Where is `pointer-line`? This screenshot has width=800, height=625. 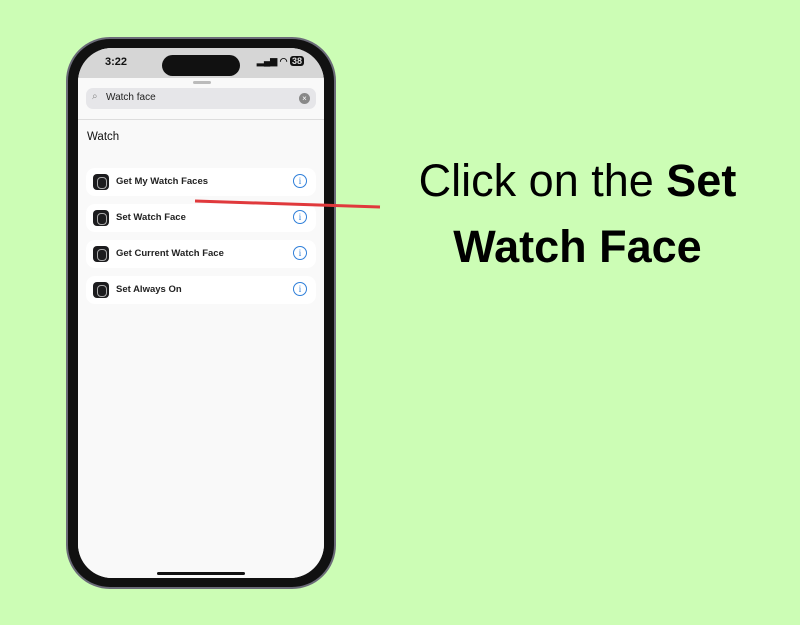
pointer-line is located at coordinates (287, 204).